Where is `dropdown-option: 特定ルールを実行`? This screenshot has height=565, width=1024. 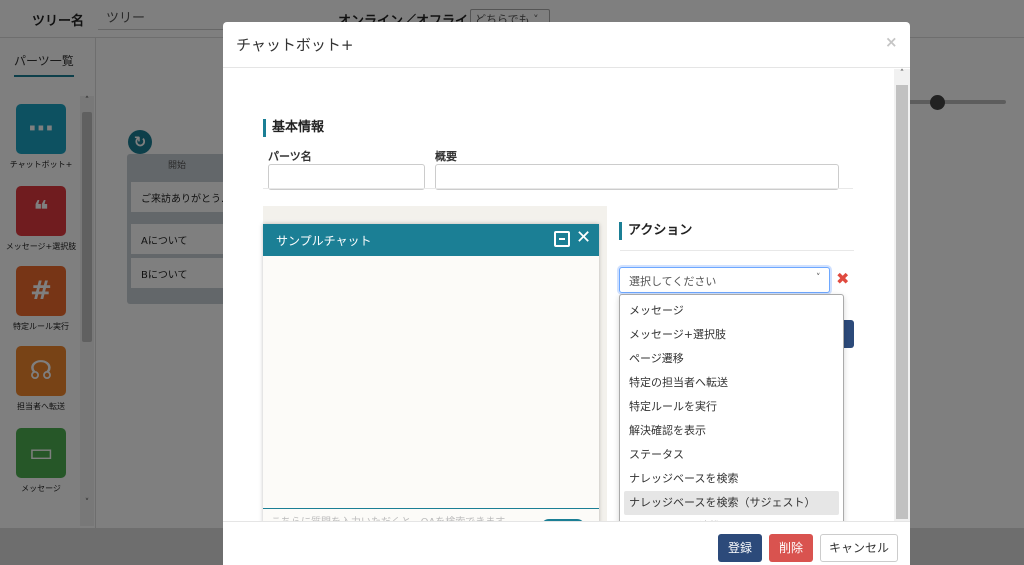
dropdown-option: 特定ルールを実行 is located at coordinates (731, 407).